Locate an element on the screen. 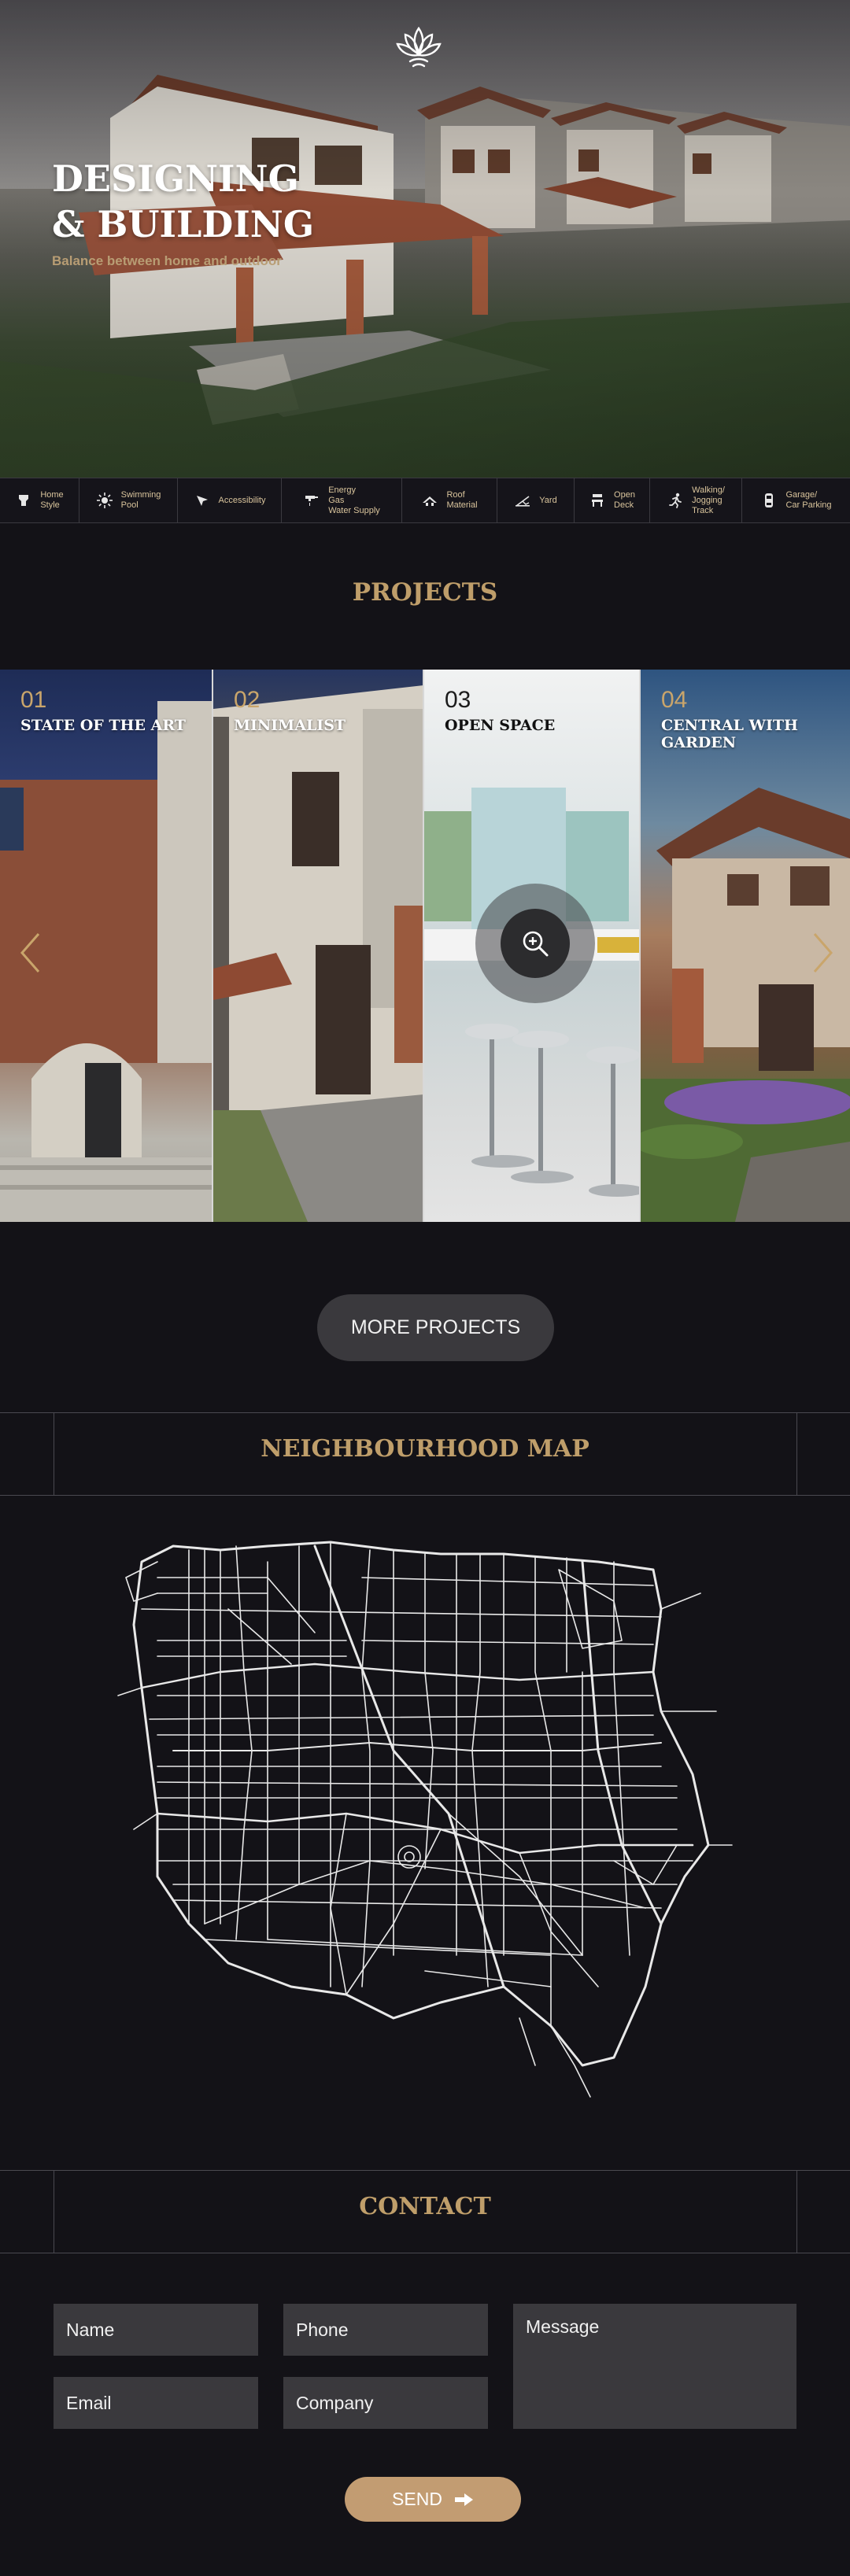 The height and width of the screenshot is (2576, 850). message-field is located at coordinates (654, 2366).